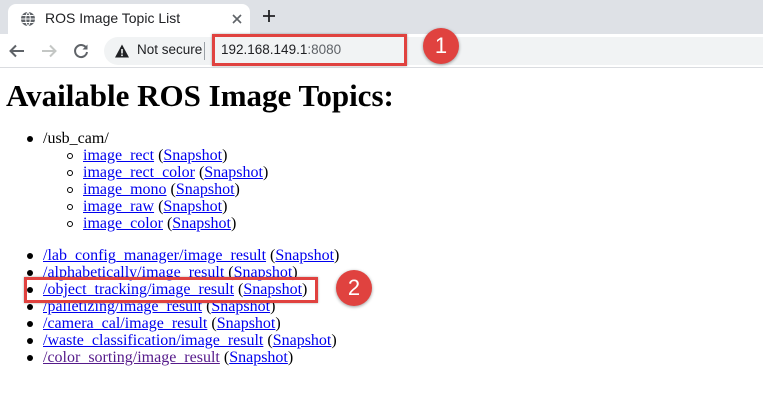  I want to click on topic-link: /camera_cal/image_result, so click(125, 323).